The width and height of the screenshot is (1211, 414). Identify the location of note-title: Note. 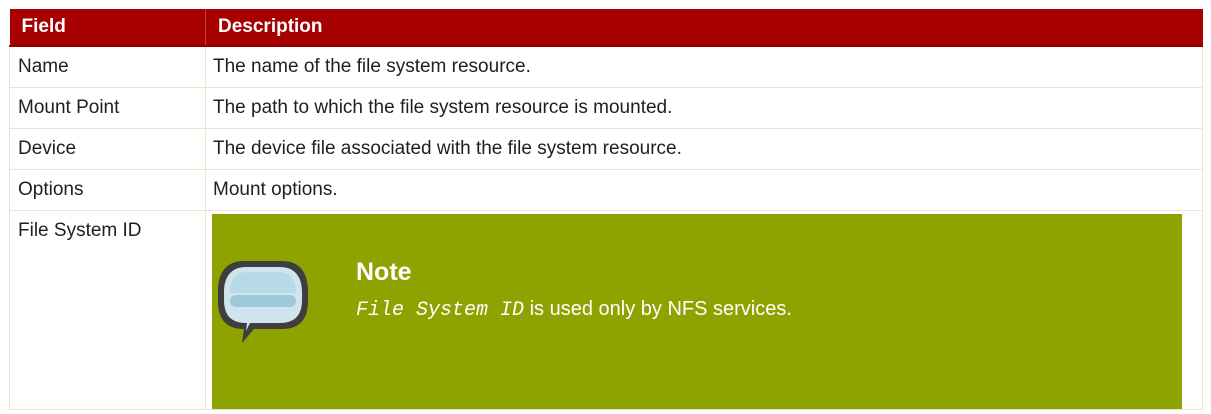
(384, 272).